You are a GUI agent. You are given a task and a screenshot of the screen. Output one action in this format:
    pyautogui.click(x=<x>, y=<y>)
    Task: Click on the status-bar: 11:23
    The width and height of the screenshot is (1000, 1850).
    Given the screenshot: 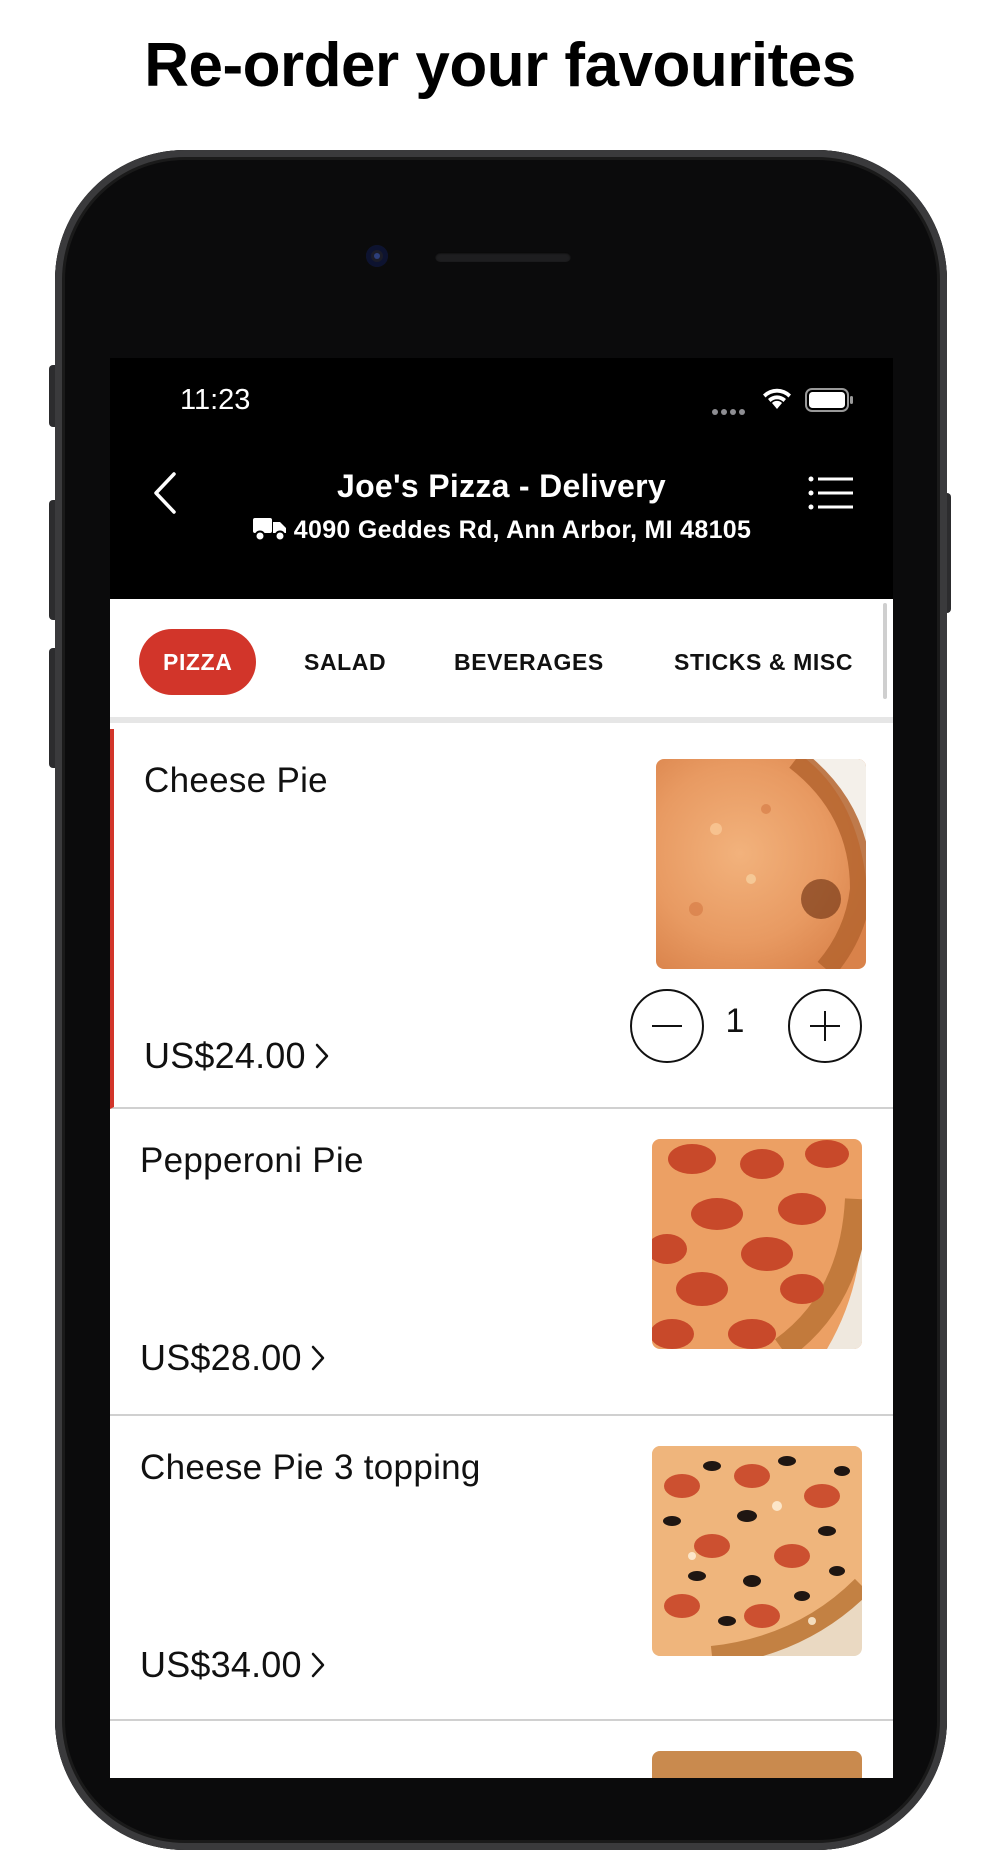 What is the action you would take?
    pyautogui.click(x=501, y=398)
    